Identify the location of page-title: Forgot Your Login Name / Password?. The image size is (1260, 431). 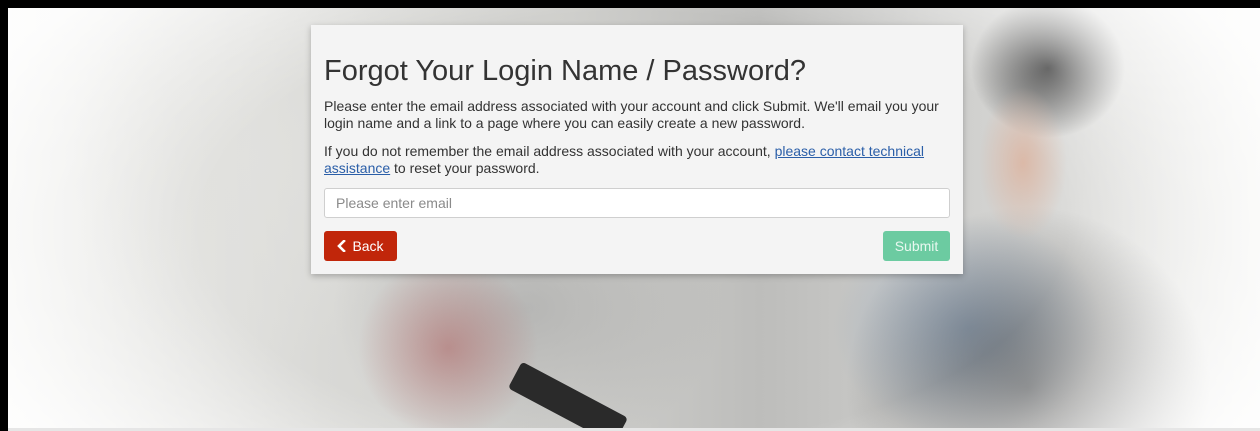
(565, 71).